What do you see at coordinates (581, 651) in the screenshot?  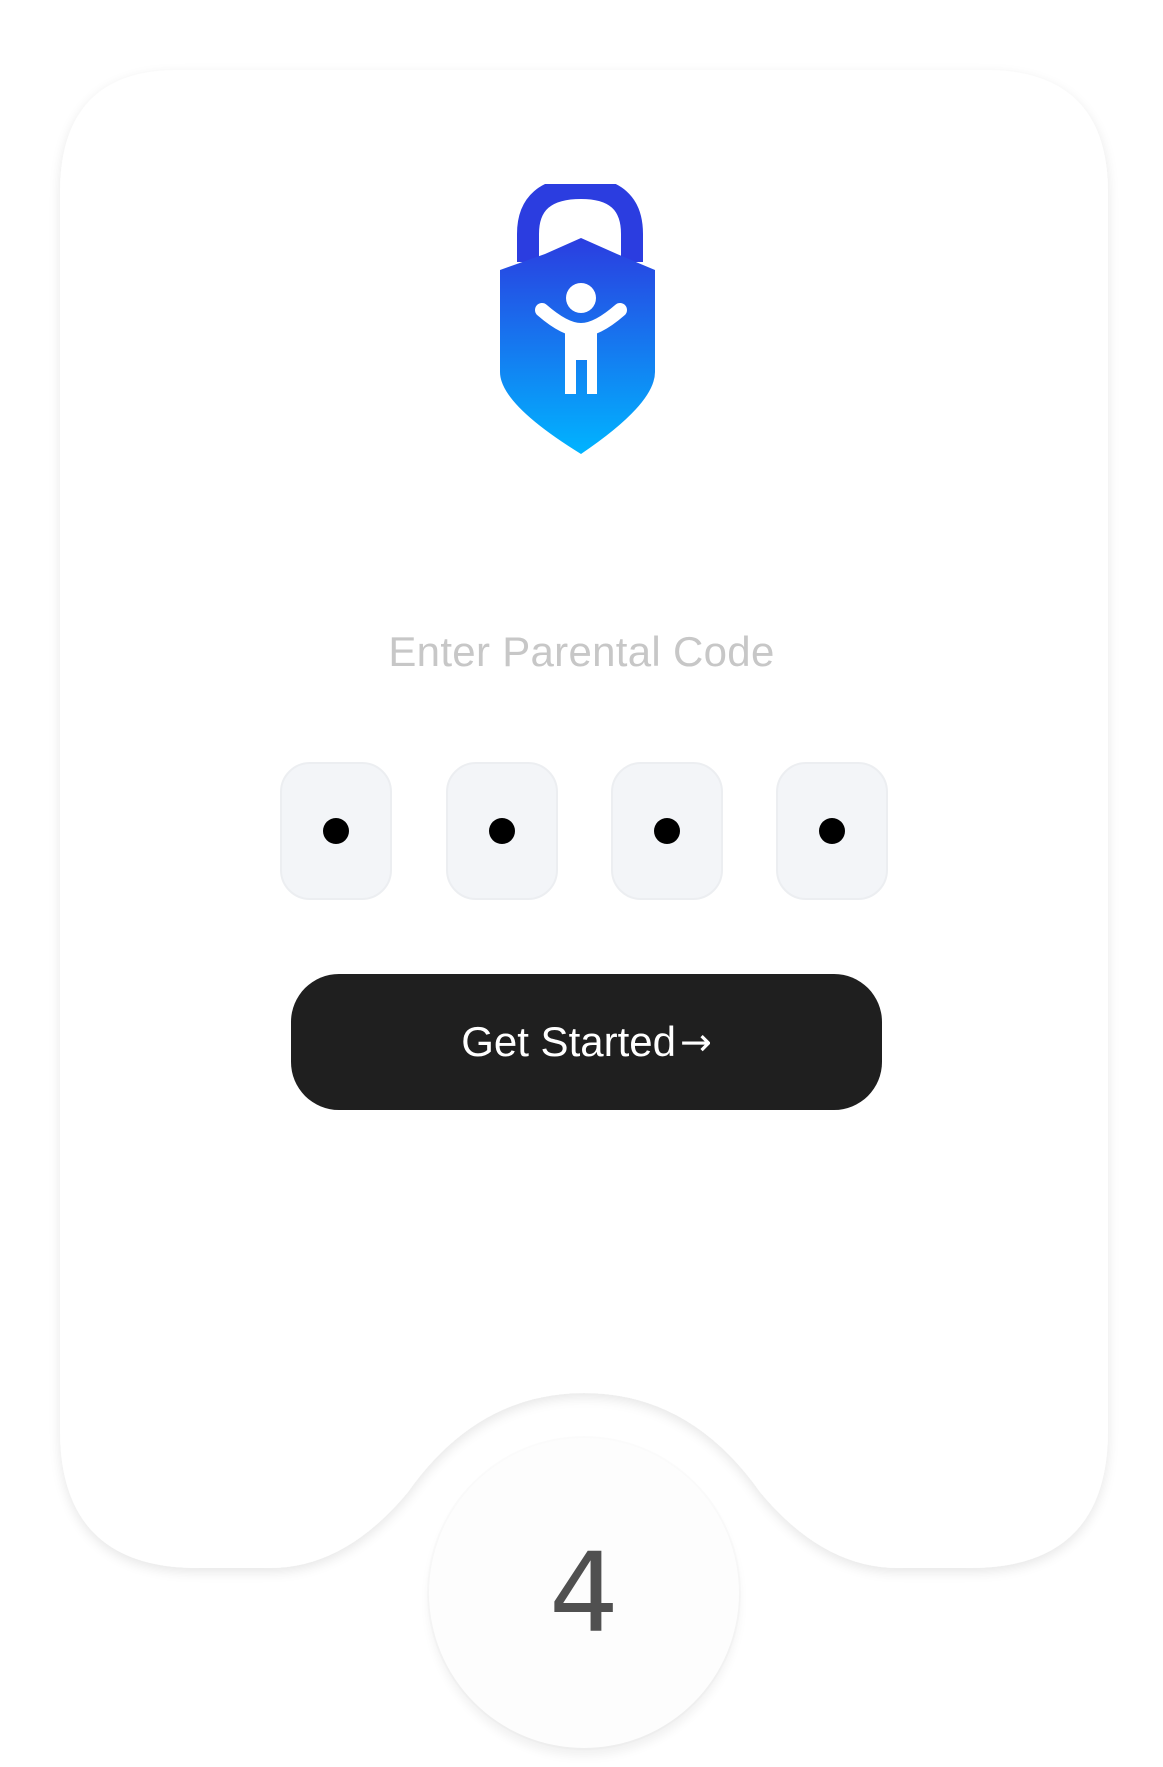 I see `code-prompt: Enter Parental Code` at bounding box center [581, 651].